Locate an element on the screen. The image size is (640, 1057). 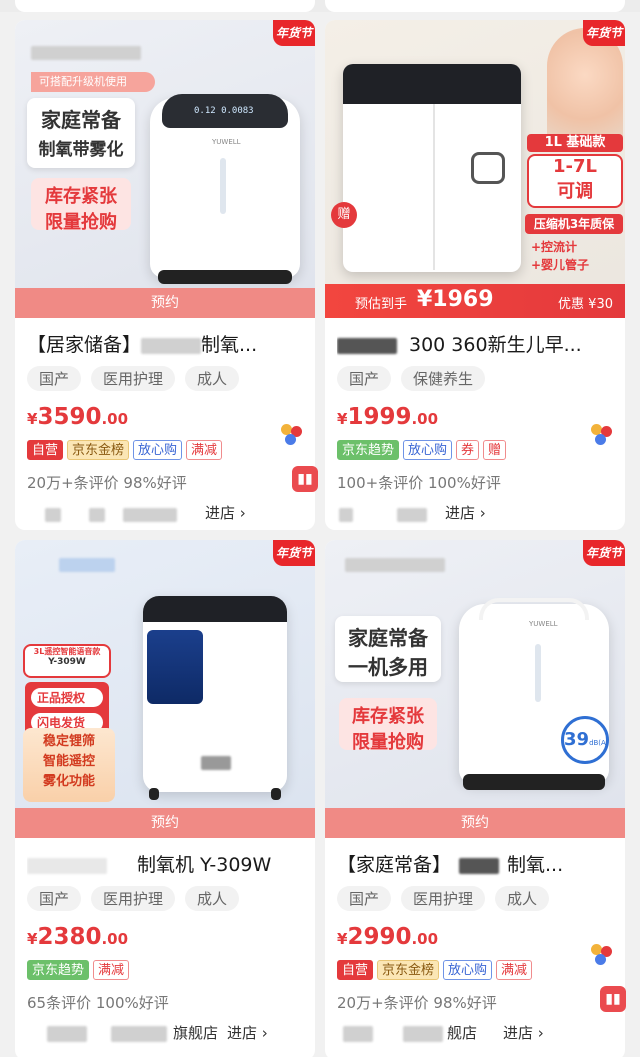
product-title: 制氧机 Y-309W is located at coordinates (167, 863).